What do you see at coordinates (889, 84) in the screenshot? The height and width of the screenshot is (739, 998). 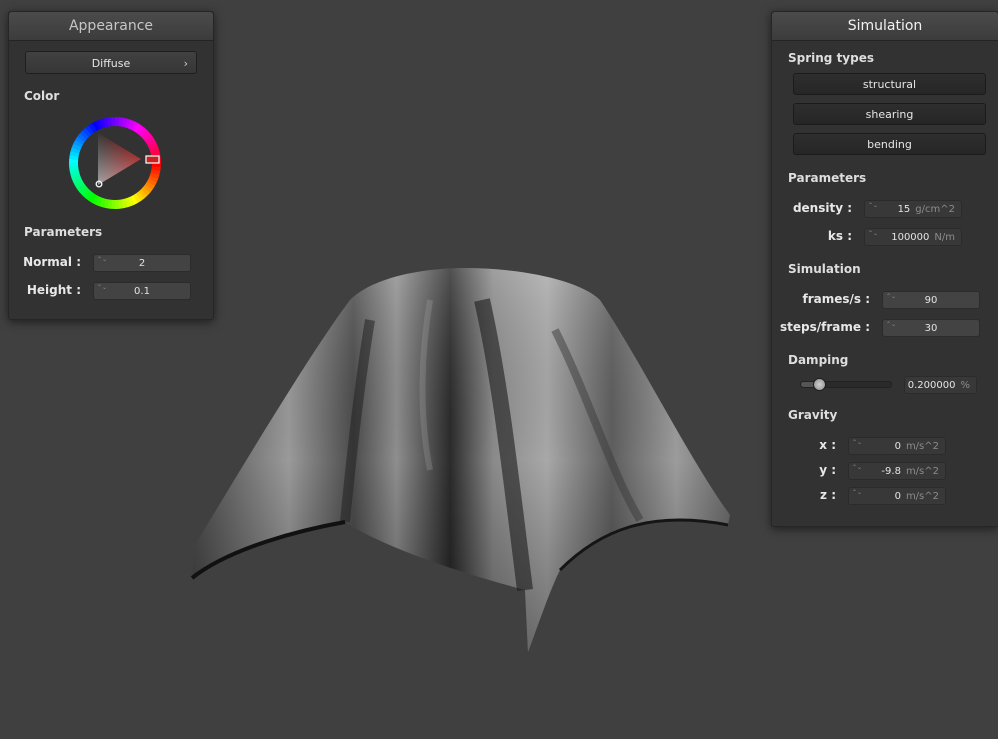 I see `structural-toggle-button: structural` at bounding box center [889, 84].